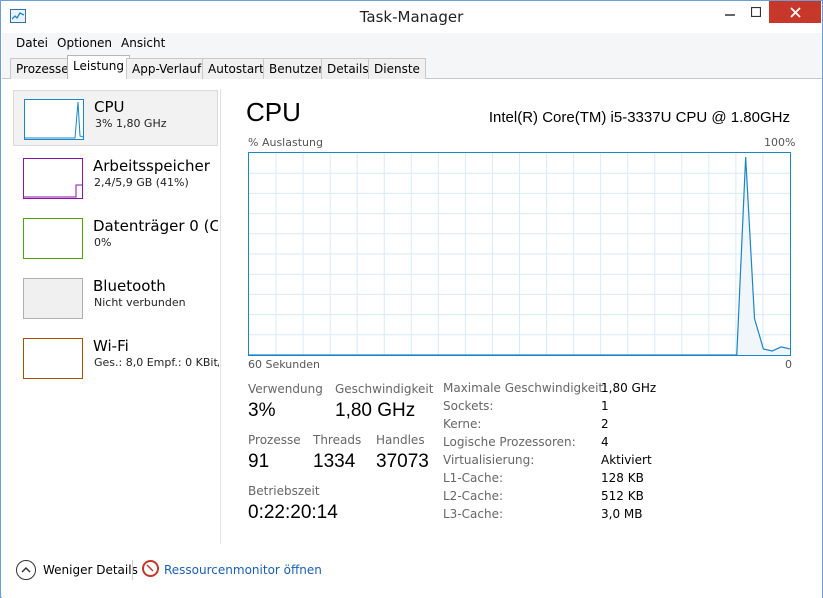 This screenshot has width=823, height=598. What do you see at coordinates (626, 460) in the screenshot?
I see `info-value: Aktiviert` at bounding box center [626, 460].